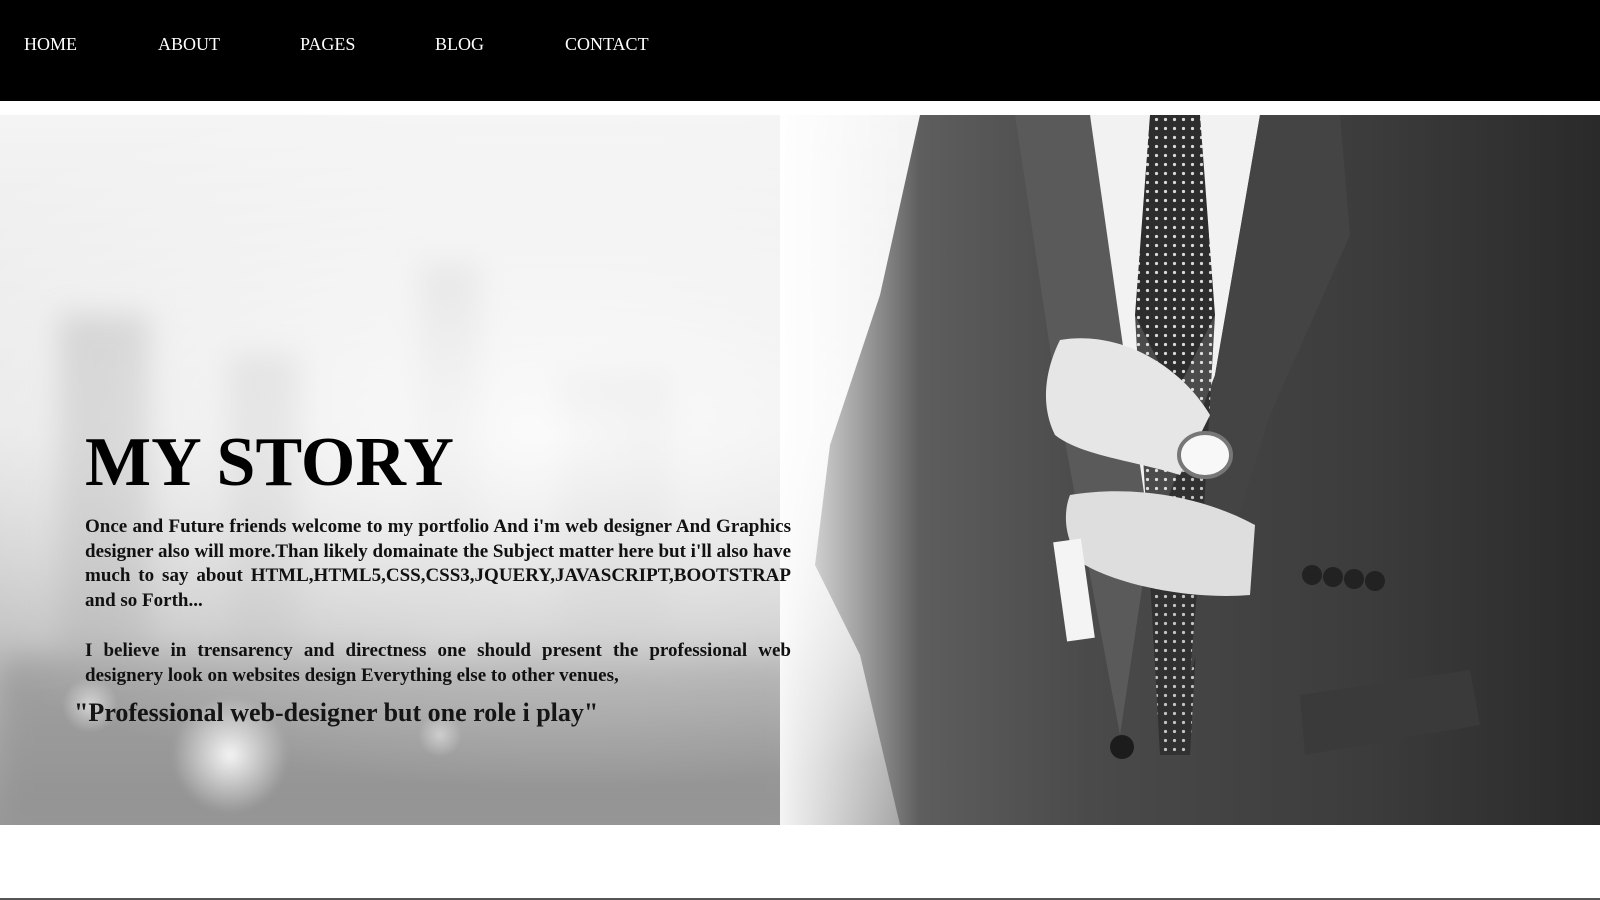 The width and height of the screenshot is (1600, 900). I want to click on top-navbar: HOME ABOUT PAGES BLOG CONTACT, so click(800, 50).